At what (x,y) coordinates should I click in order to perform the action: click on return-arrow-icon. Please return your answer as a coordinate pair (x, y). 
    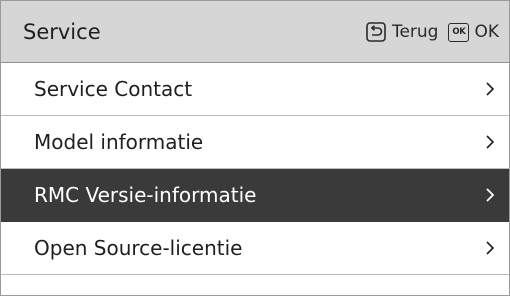
    Looking at the image, I should click on (376, 32).